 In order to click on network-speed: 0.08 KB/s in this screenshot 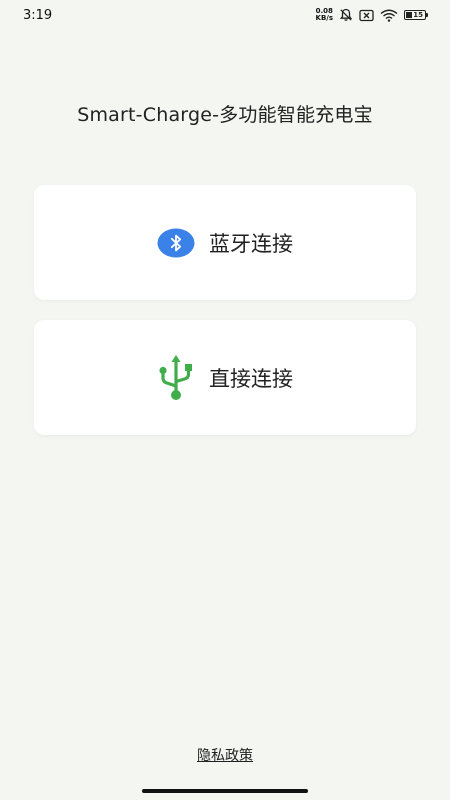, I will do `click(324, 15)`.